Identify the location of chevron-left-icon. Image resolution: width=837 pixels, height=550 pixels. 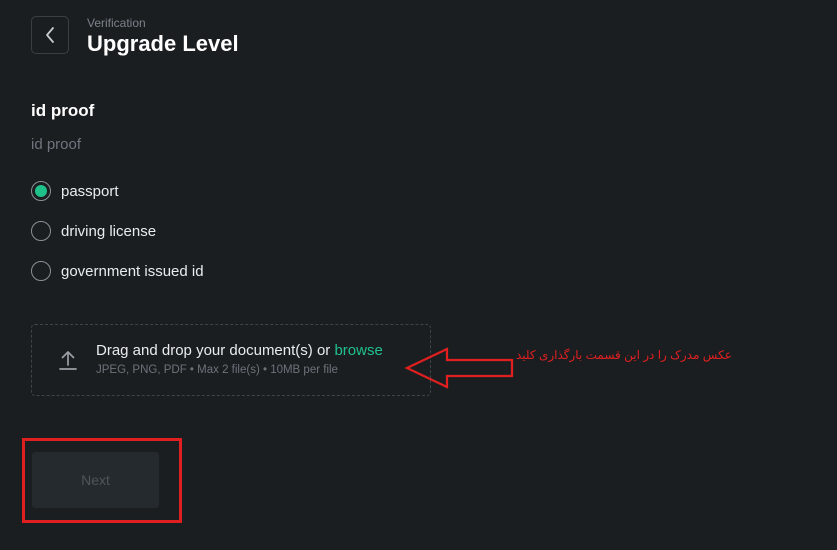
(50, 35).